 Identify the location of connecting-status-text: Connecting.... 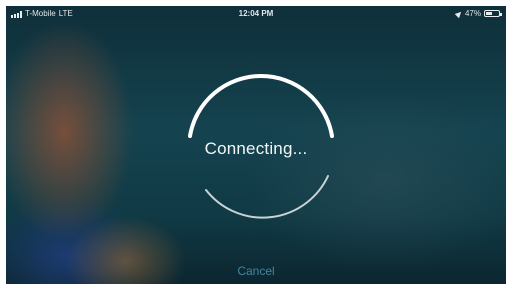
(256, 148).